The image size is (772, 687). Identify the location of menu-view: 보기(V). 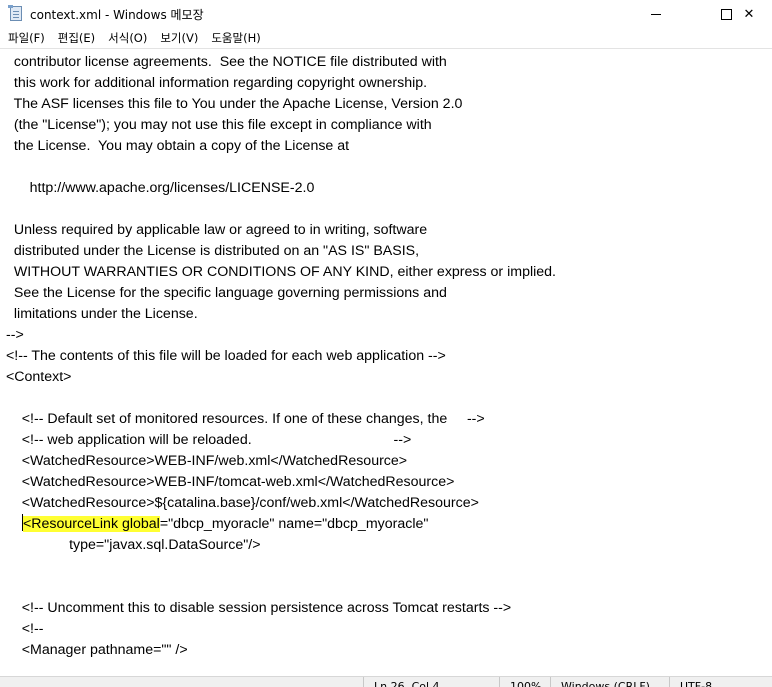
(178, 38).